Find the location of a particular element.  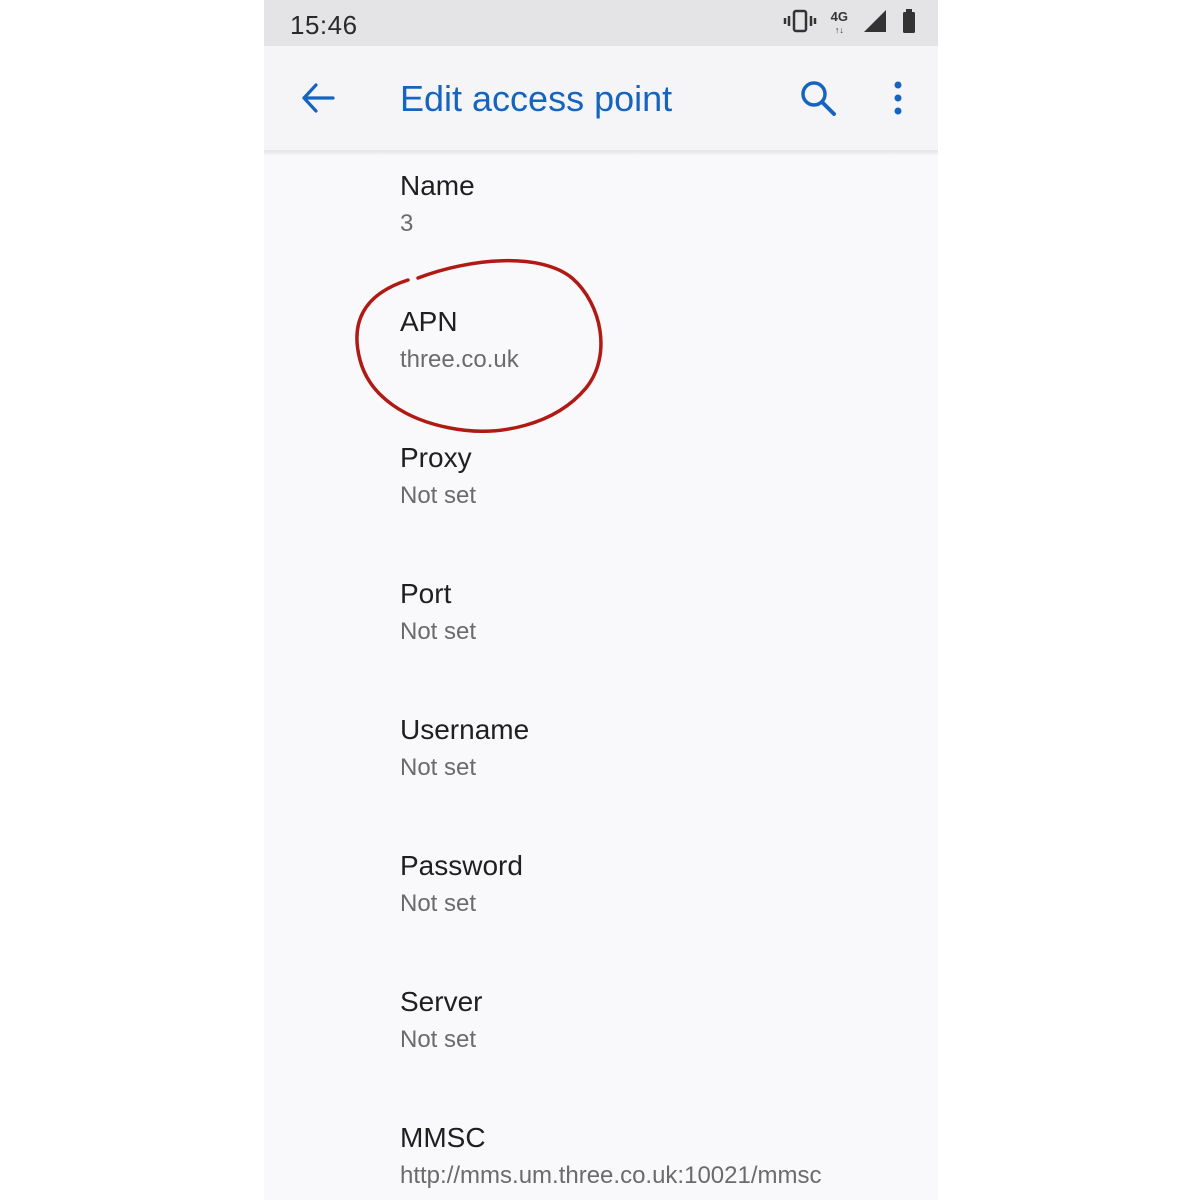

pref-summary: http://mms.um.three.co.uk:10021/mmsc is located at coordinates (611, 1175).